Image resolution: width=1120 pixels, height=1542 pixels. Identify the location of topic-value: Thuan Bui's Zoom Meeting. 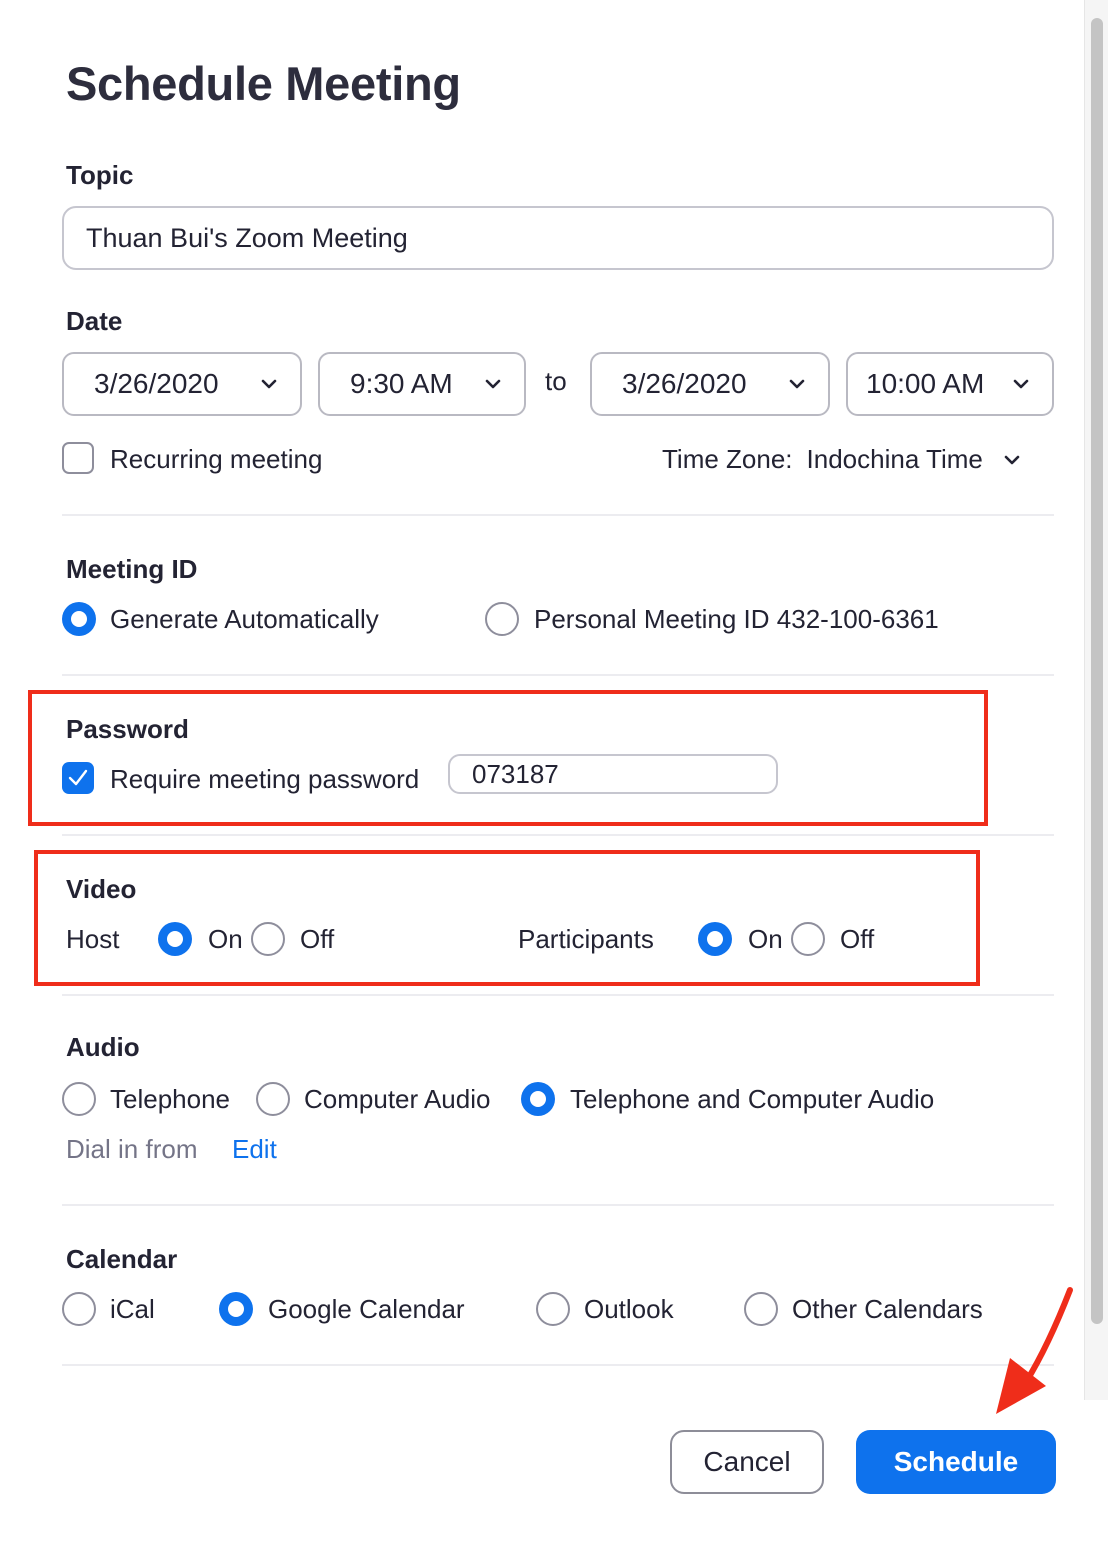
(247, 237).